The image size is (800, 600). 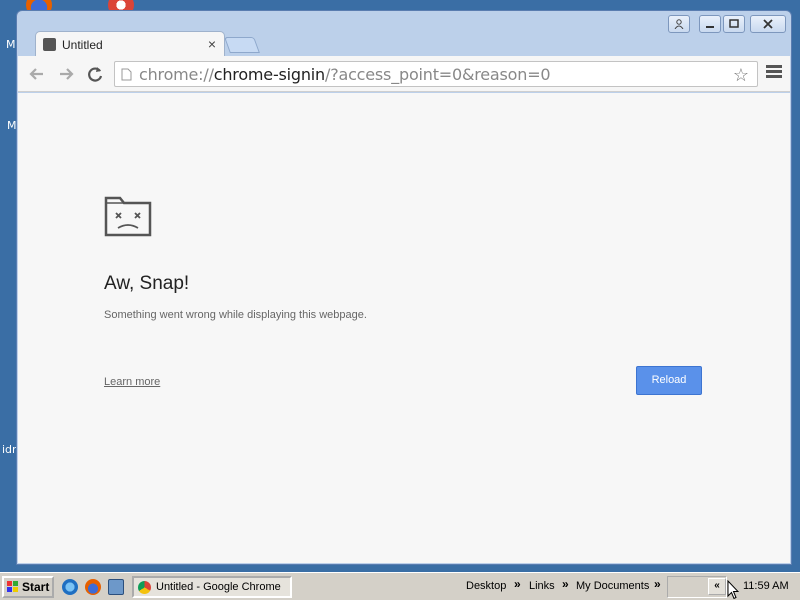 What do you see at coordinates (9, 449) in the screenshot?
I see `desktop-label-fragment: idr` at bounding box center [9, 449].